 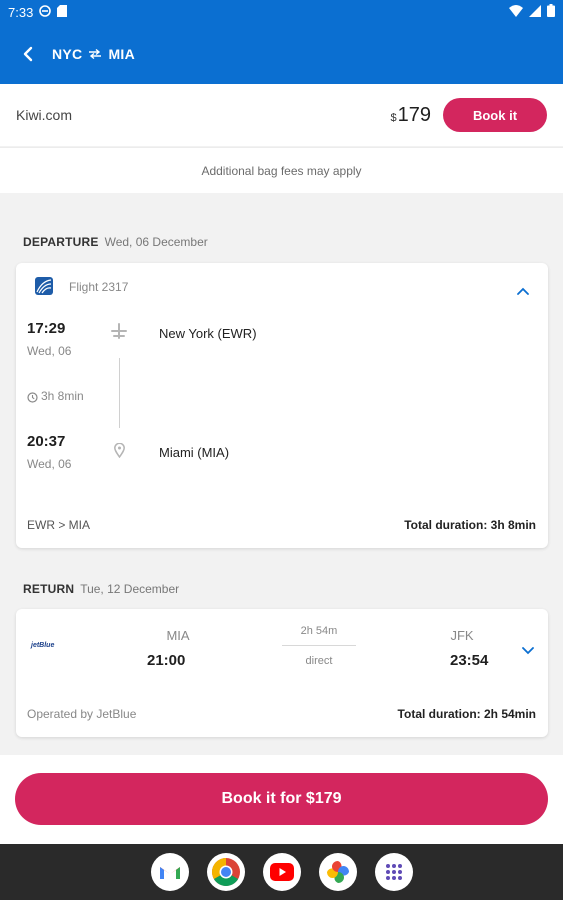 I want to click on back-arrow-icon, so click(x=28, y=54).